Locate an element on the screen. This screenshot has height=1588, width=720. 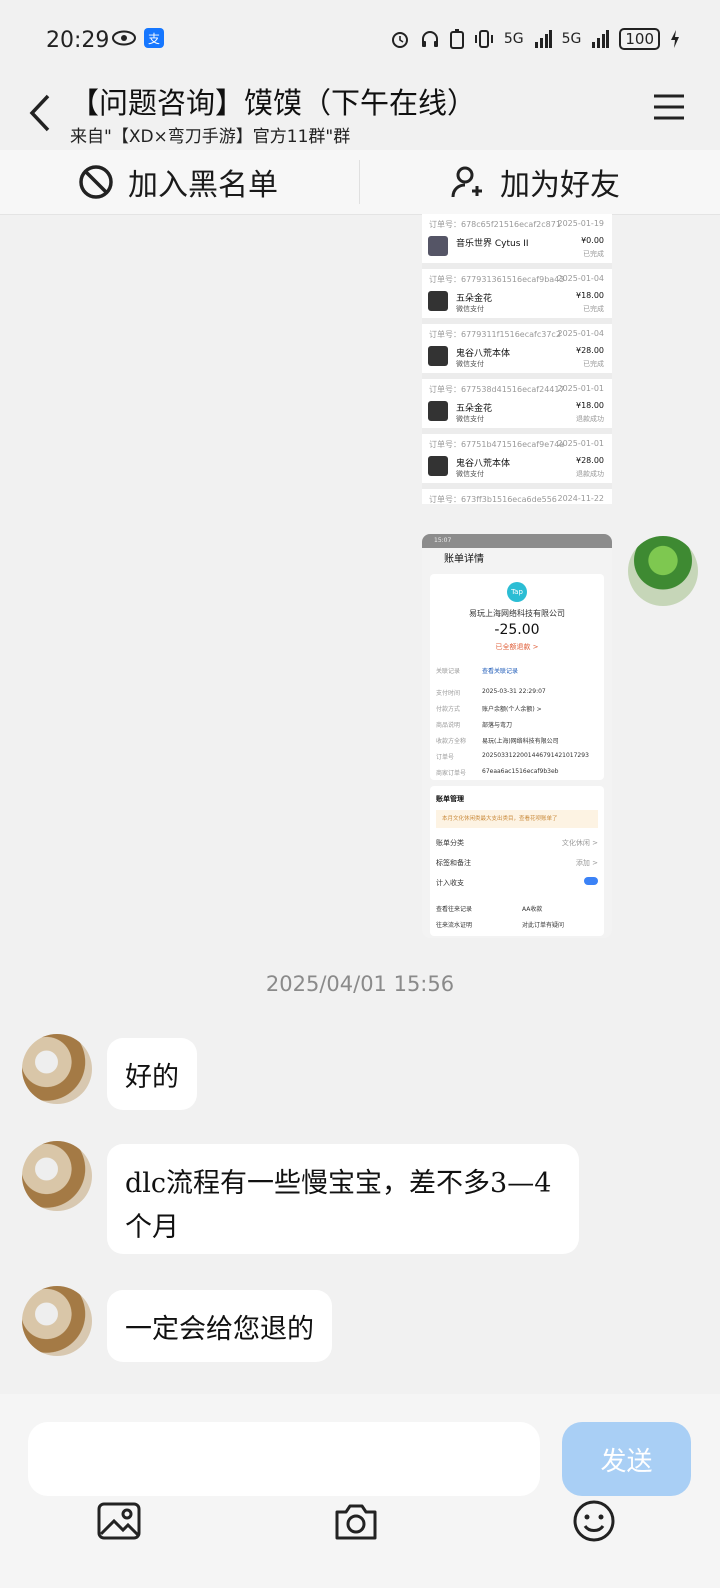
add-to-blacklist-button: 加入黑名单 is located at coordinates (178, 182).